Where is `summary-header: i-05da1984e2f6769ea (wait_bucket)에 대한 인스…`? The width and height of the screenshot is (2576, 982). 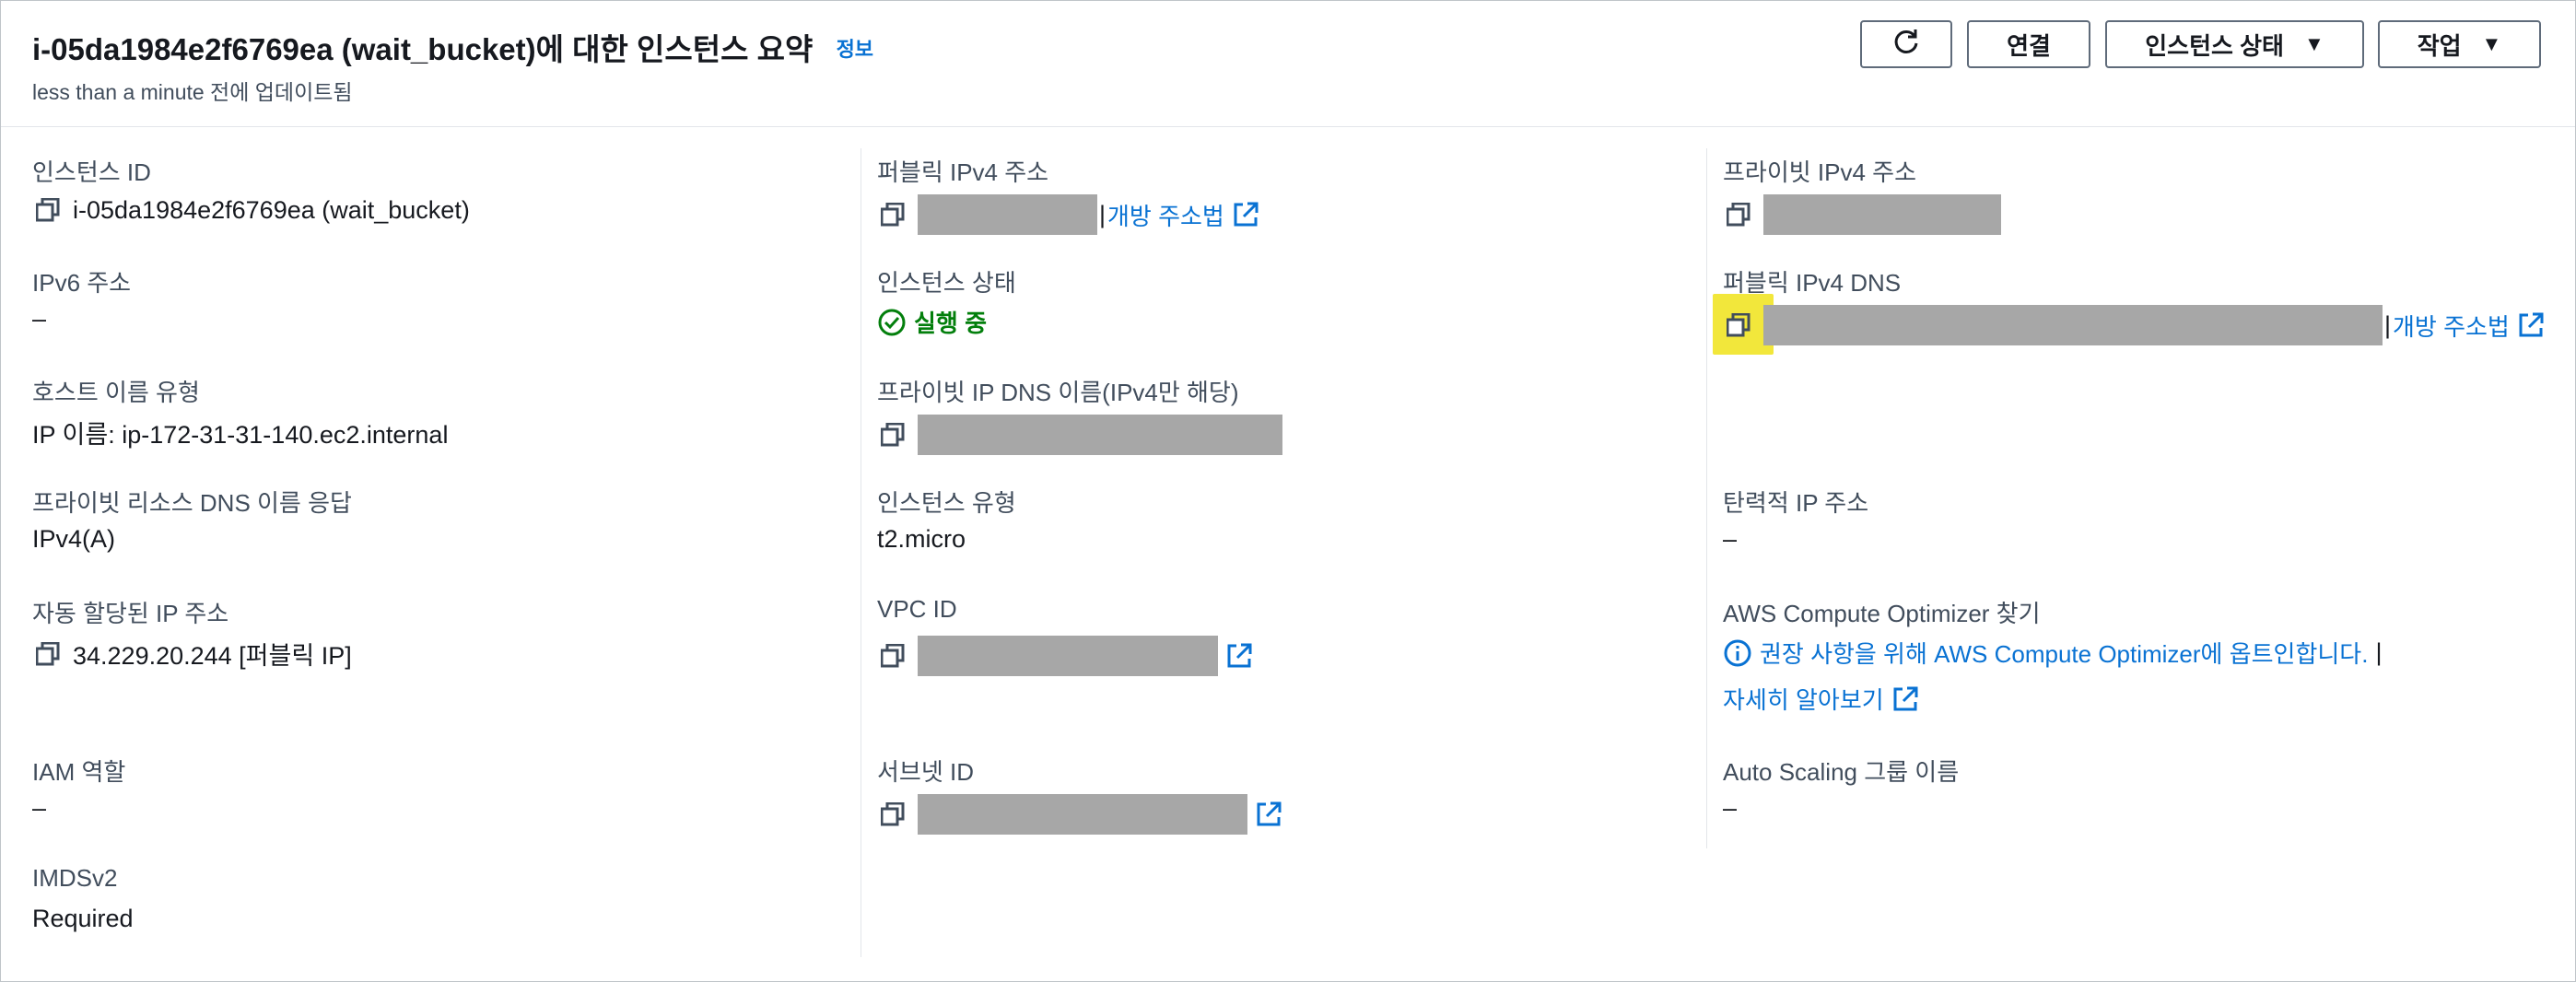
summary-header: i-05da1984e2f6769ea (wait_bucket)에 대한 인스… is located at coordinates (1288, 64).